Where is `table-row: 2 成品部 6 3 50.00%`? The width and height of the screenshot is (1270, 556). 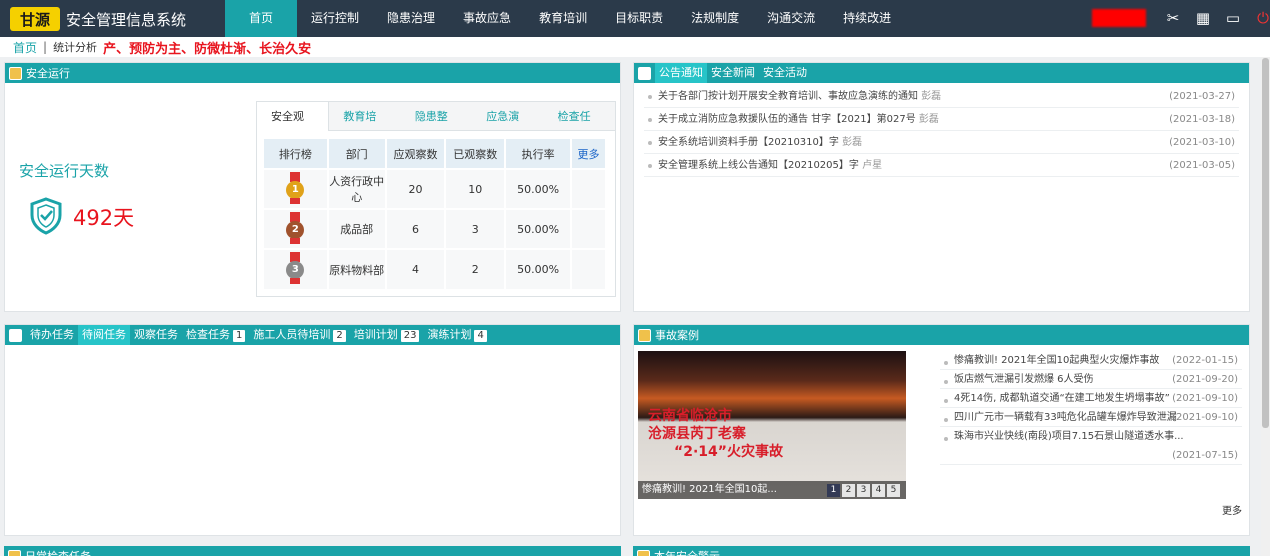 table-row: 2 成品部 6 3 50.00% is located at coordinates (435, 228).